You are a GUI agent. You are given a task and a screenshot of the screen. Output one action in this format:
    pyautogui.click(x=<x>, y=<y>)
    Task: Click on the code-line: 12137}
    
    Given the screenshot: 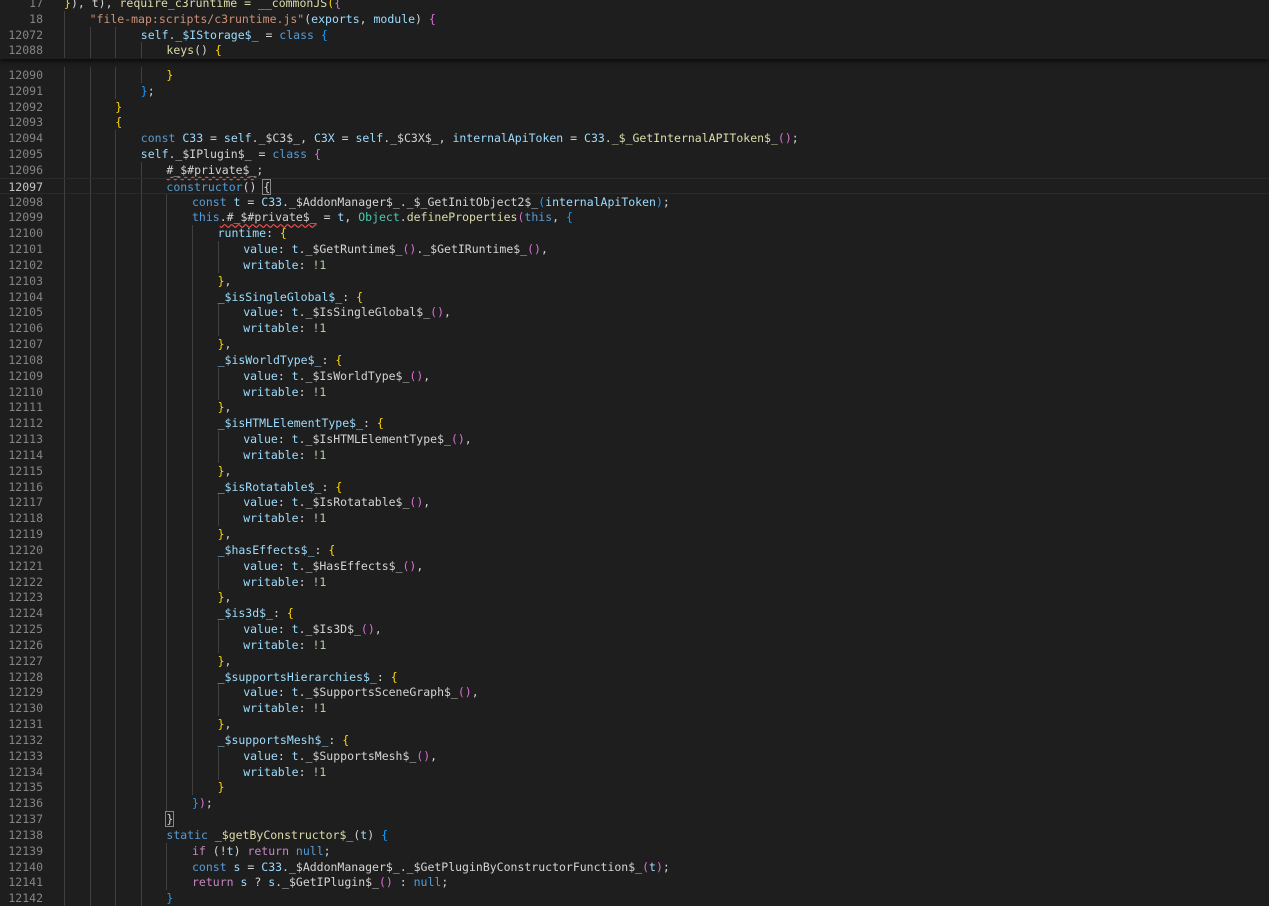 What is the action you would take?
    pyautogui.click(x=634, y=819)
    